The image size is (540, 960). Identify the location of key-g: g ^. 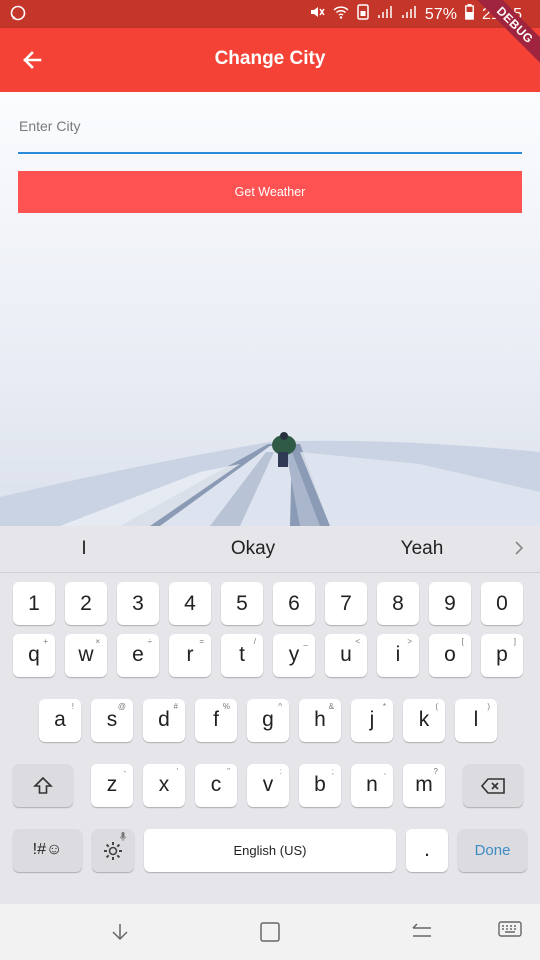
(268, 720).